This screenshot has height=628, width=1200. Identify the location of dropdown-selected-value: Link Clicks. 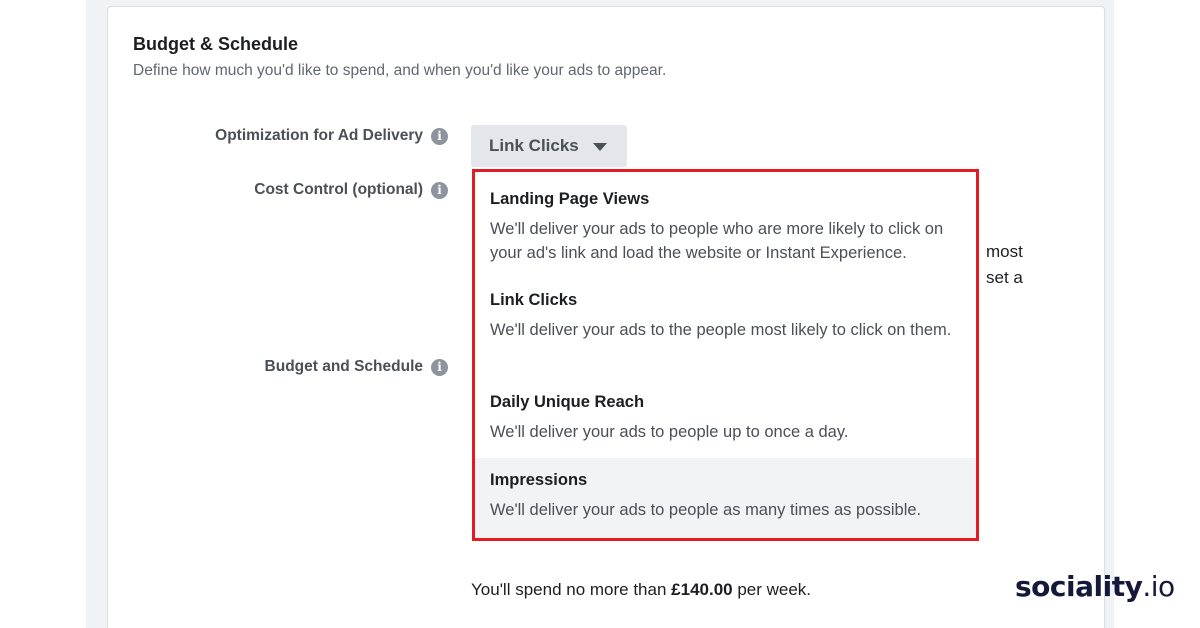
(534, 145).